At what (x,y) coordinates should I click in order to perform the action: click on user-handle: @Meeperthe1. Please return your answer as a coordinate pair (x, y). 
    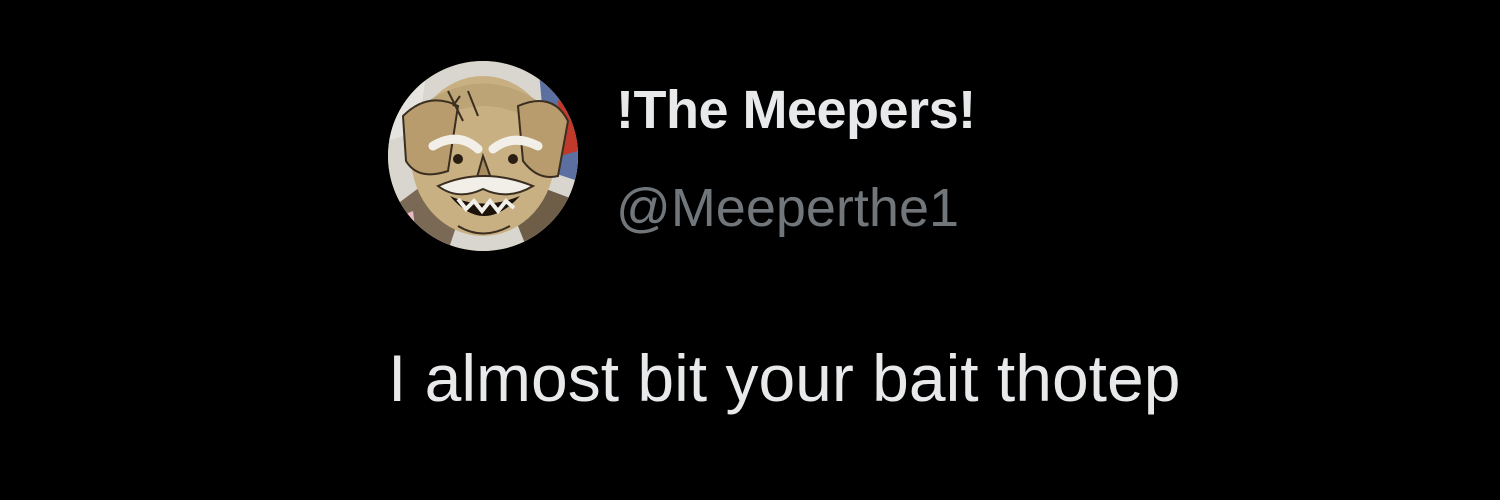
    Looking at the image, I should click on (787, 208).